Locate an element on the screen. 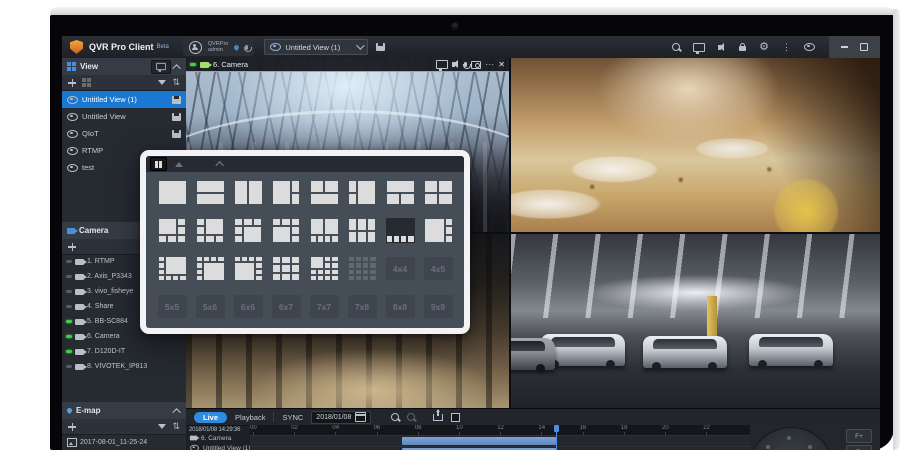 The width and height of the screenshot is (900, 450). snapshot-button is located at coordinates (476, 64).